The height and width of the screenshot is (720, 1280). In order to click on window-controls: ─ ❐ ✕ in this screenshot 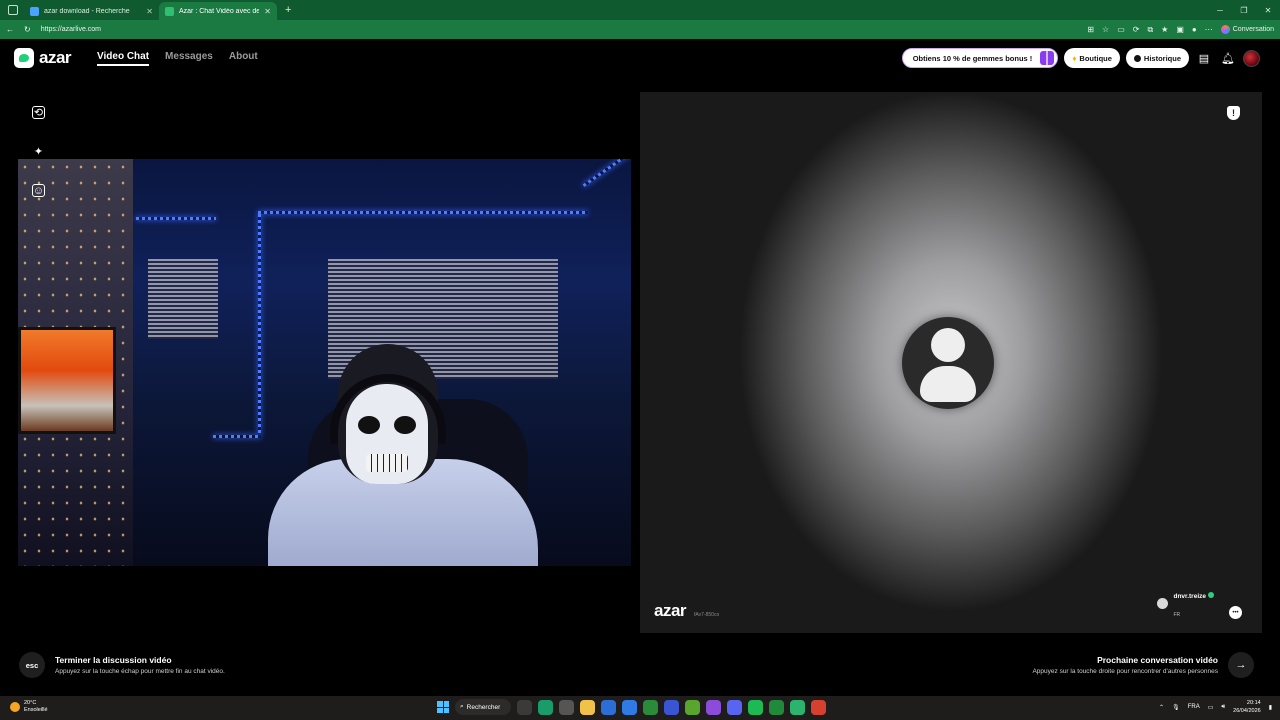, I will do `click(1244, 10)`.